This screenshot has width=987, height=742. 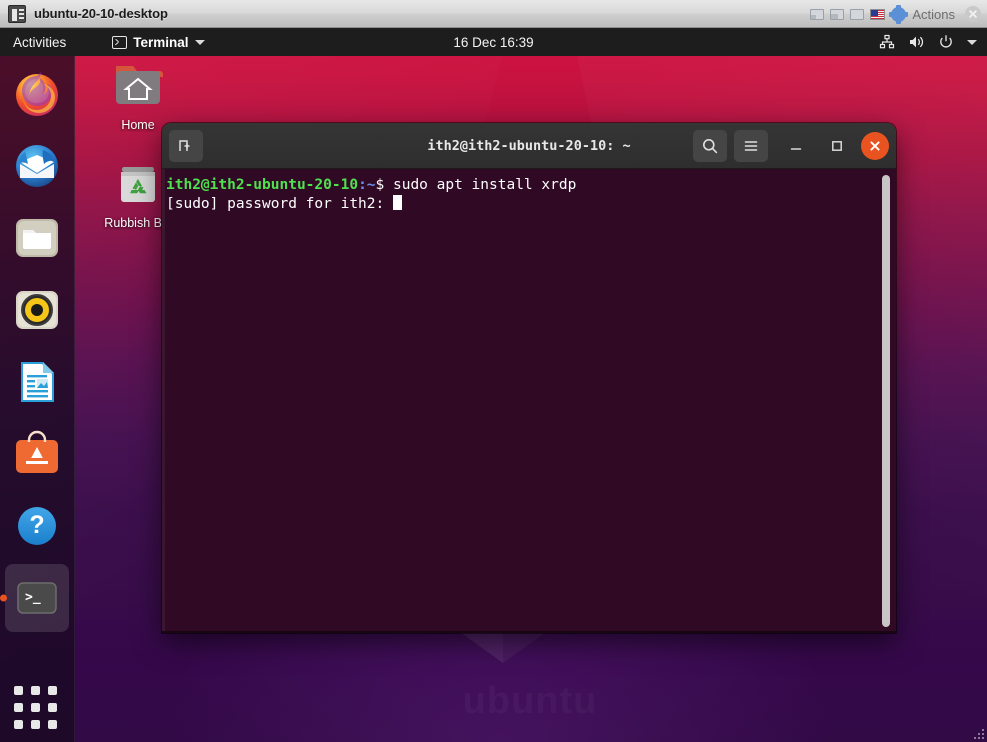 I want to click on settings-gear-icon, so click(x=899, y=14).